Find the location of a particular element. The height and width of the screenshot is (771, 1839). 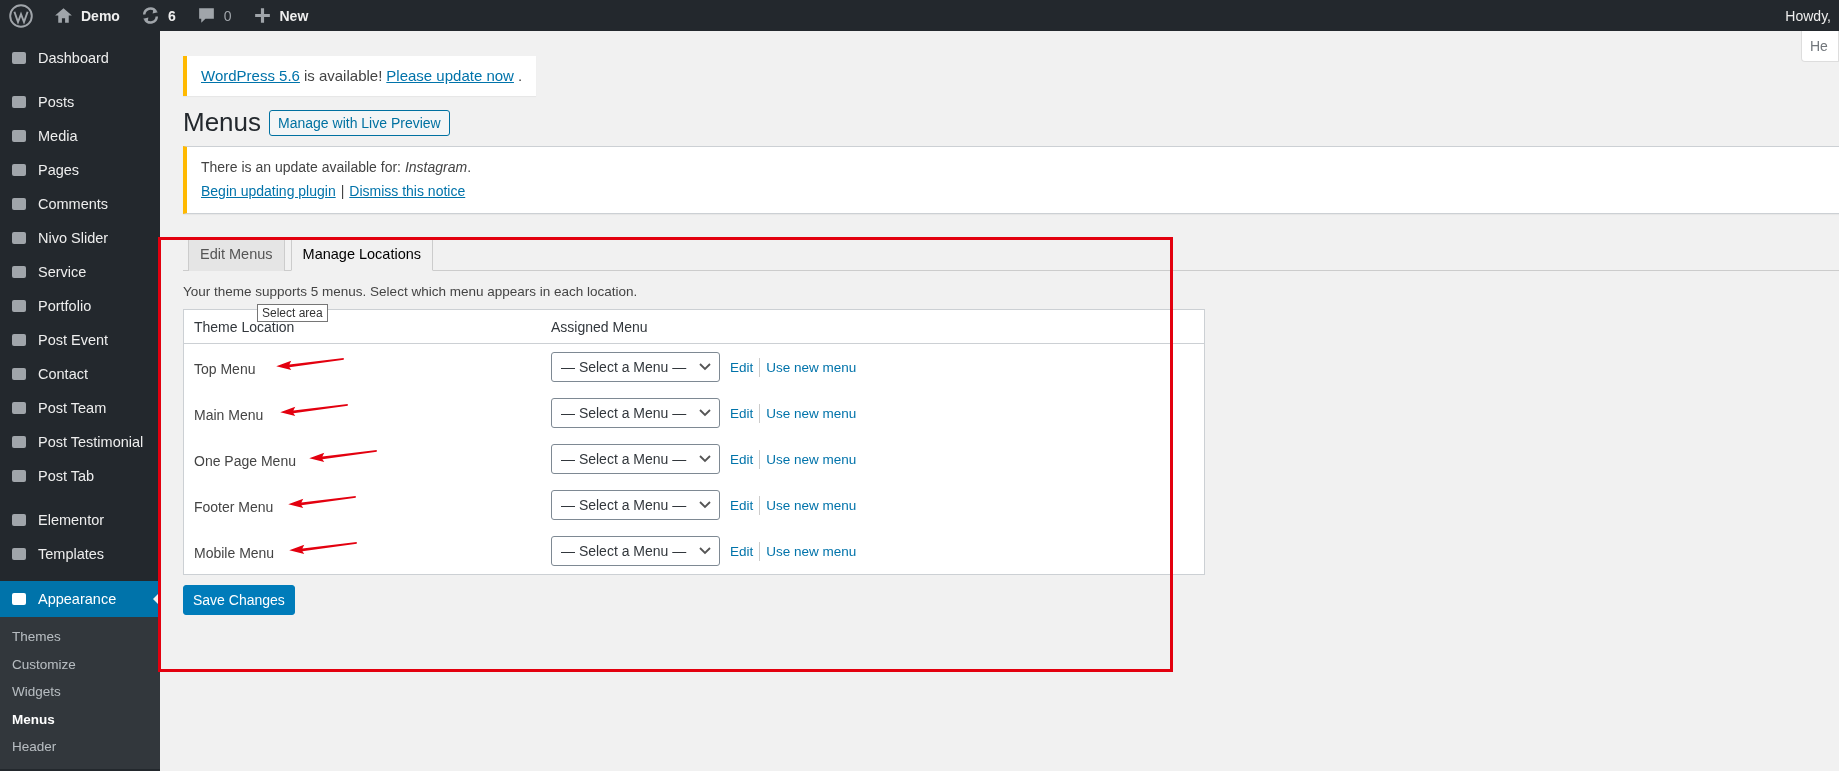

location-label: Top Menu is located at coordinates (225, 369).